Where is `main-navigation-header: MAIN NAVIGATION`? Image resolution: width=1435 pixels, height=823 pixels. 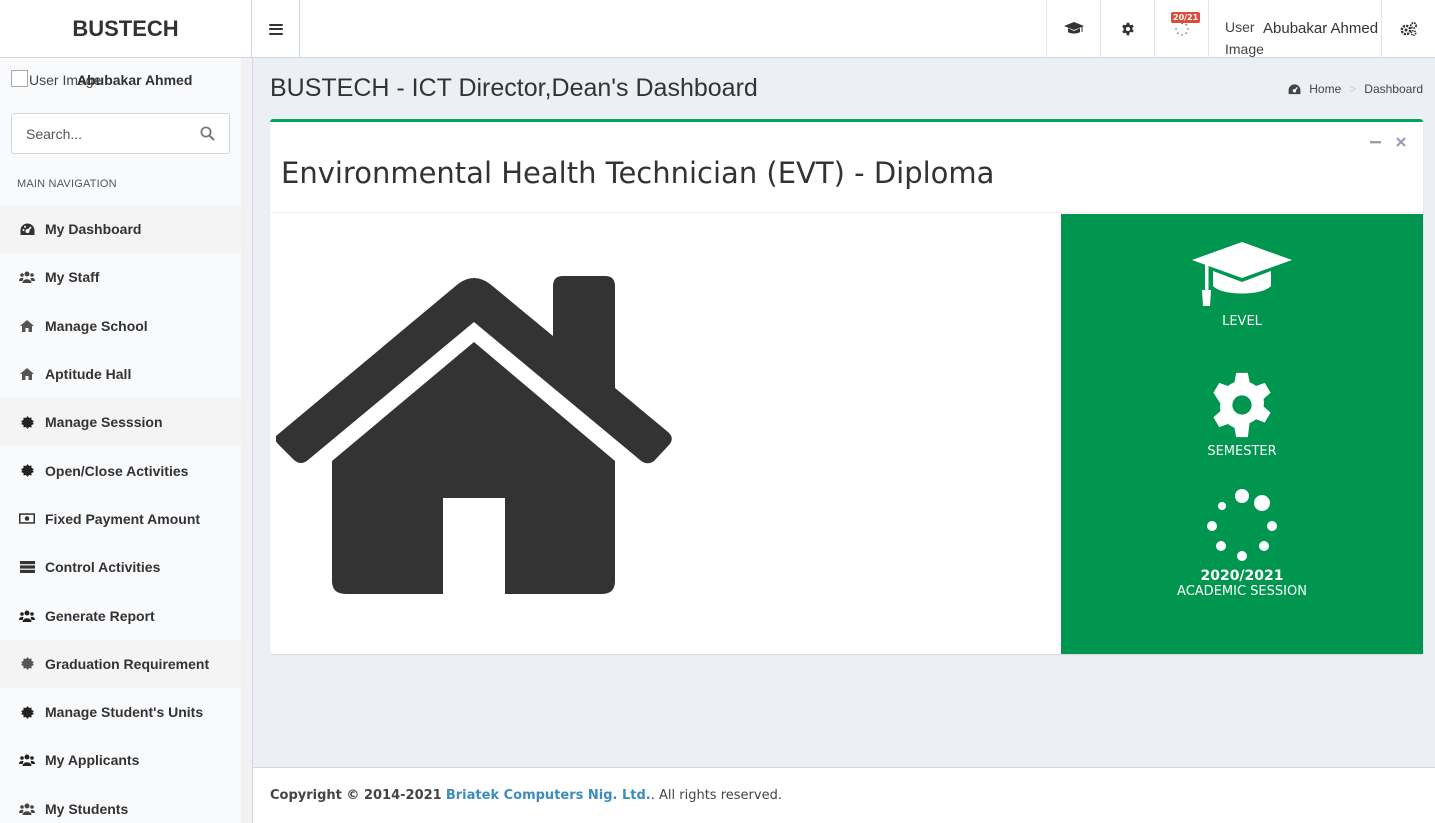 main-navigation-header: MAIN NAVIGATION is located at coordinates (67, 184).